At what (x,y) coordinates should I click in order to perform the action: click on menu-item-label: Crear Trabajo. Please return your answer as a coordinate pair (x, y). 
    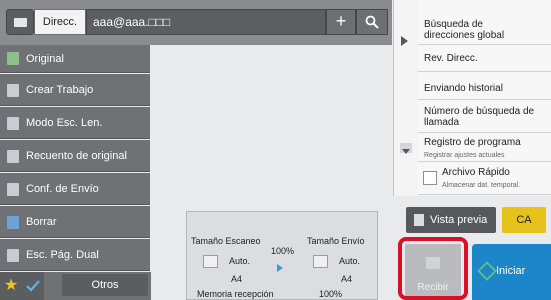
    Looking at the image, I should click on (60, 90).